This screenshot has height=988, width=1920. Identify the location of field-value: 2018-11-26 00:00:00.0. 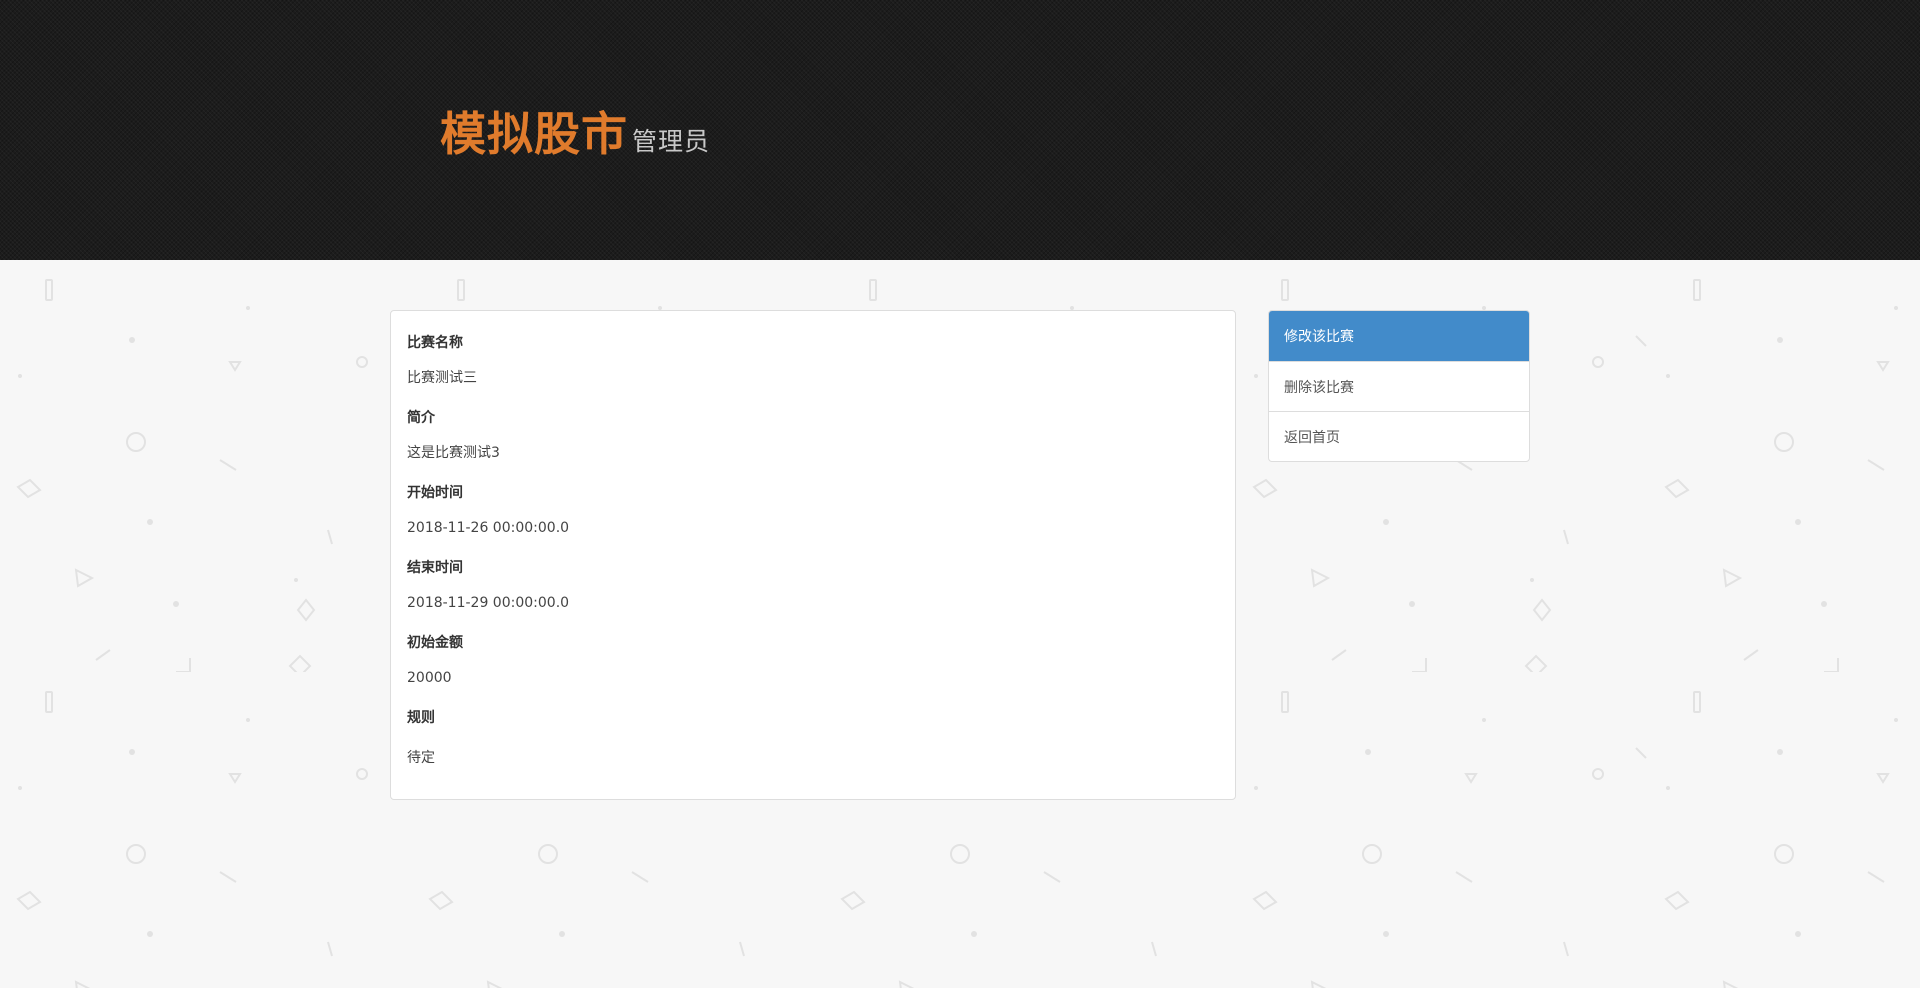
(488, 528).